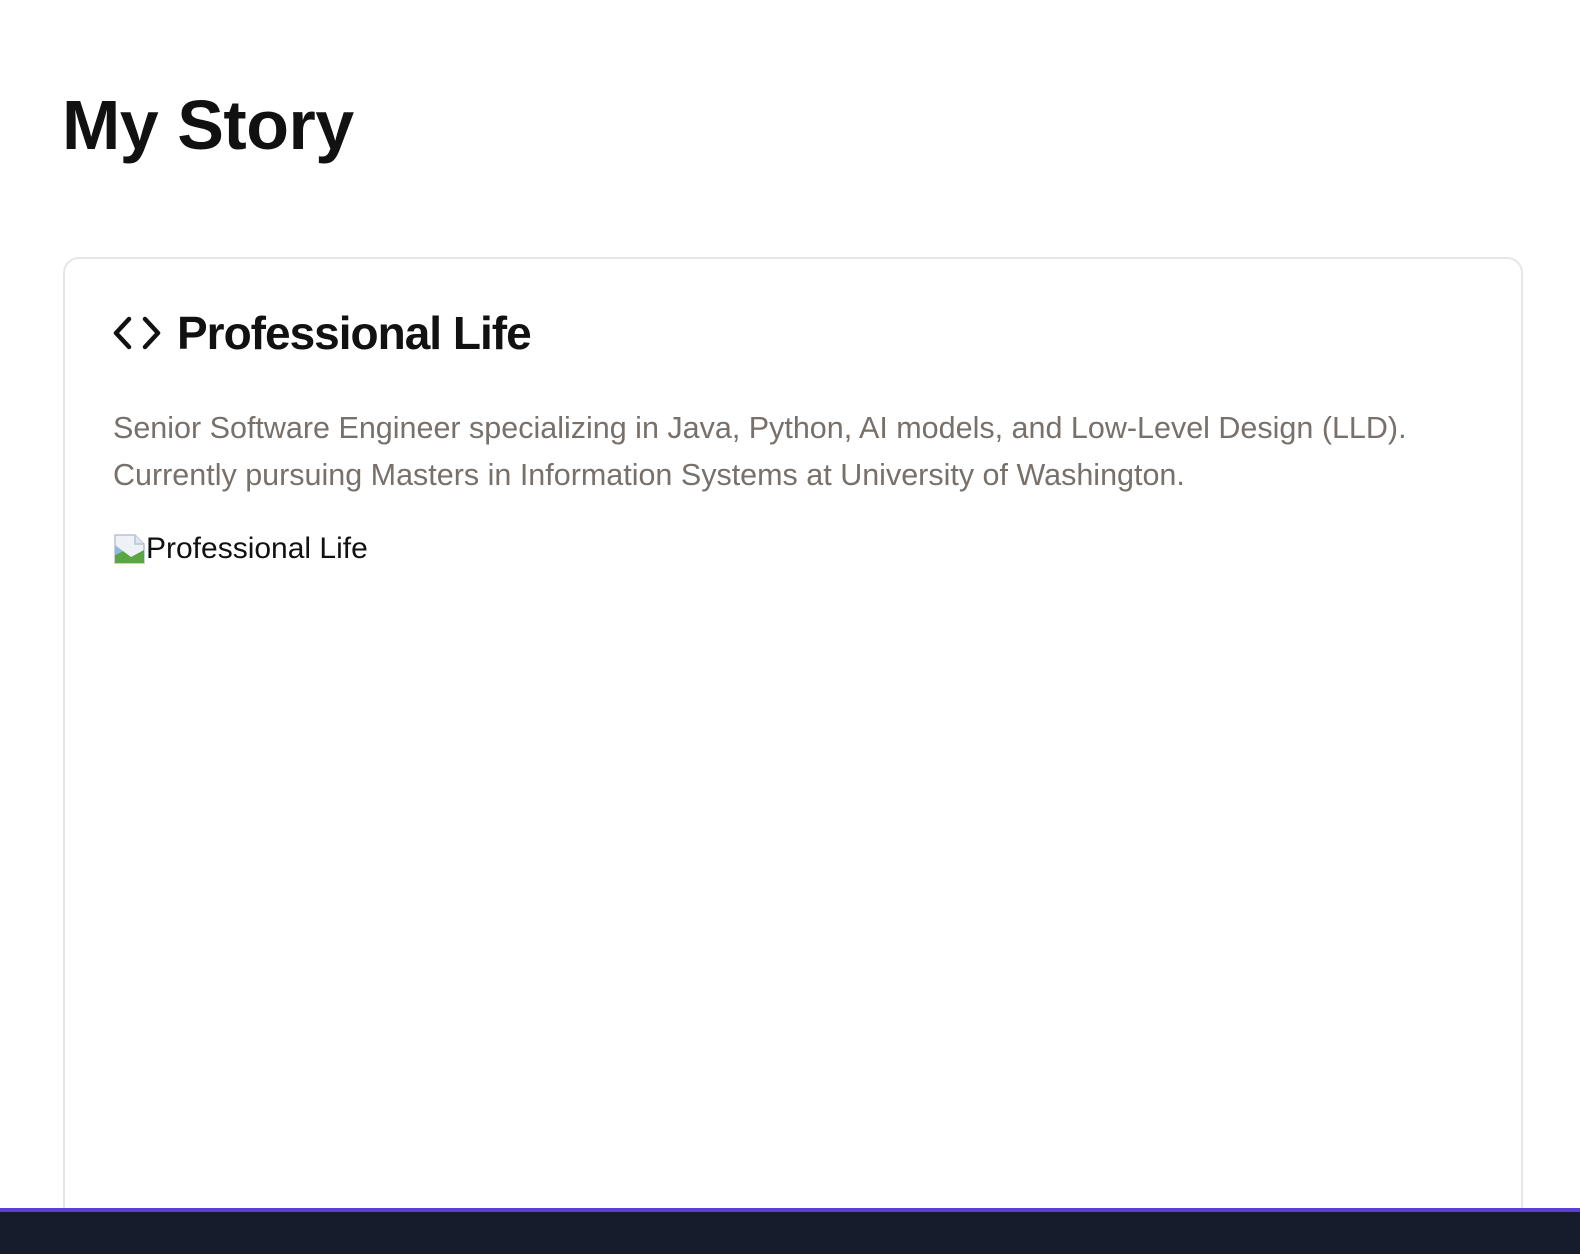  Describe the element at coordinates (257, 548) in the screenshot. I see `image-alt-text: Professional Life` at that location.